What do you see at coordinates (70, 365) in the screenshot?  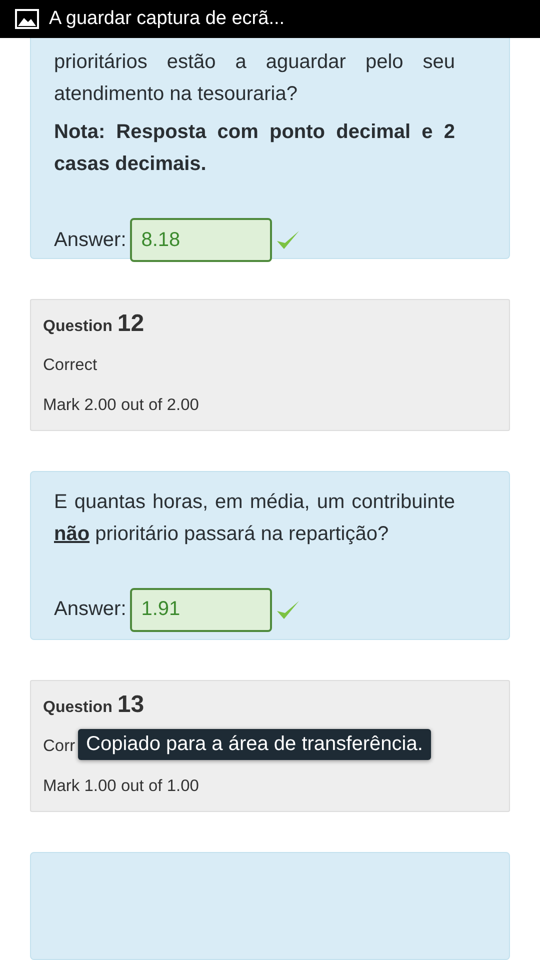 I see `question-state: Correct` at bounding box center [70, 365].